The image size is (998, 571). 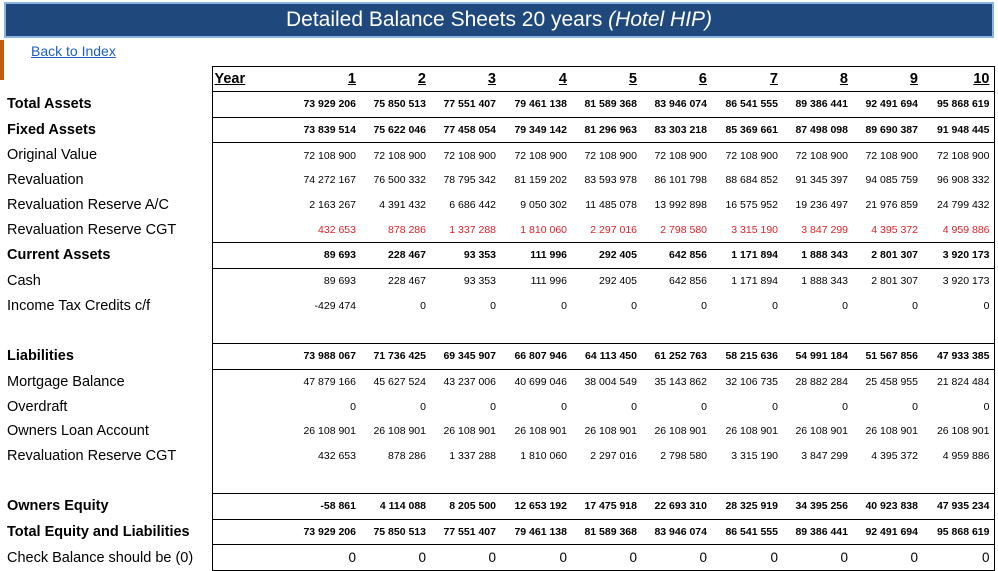 What do you see at coordinates (824, 281) in the screenshot?
I see `value-cell: 1 888 343` at bounding box center [824, 281].